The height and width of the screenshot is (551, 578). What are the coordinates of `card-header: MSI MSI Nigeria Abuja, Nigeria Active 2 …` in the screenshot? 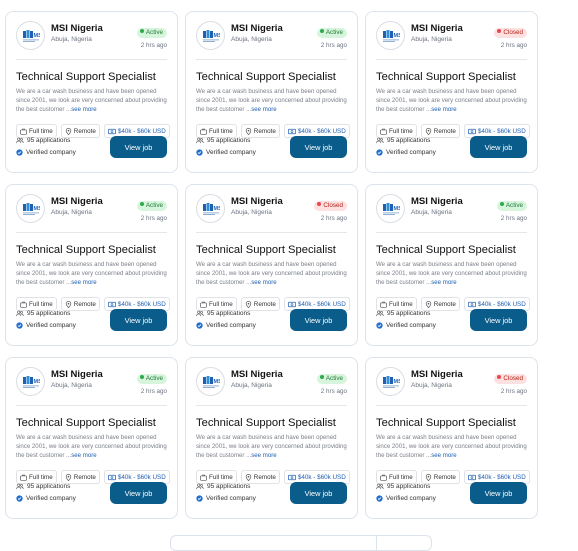 It's located at (271, 382).